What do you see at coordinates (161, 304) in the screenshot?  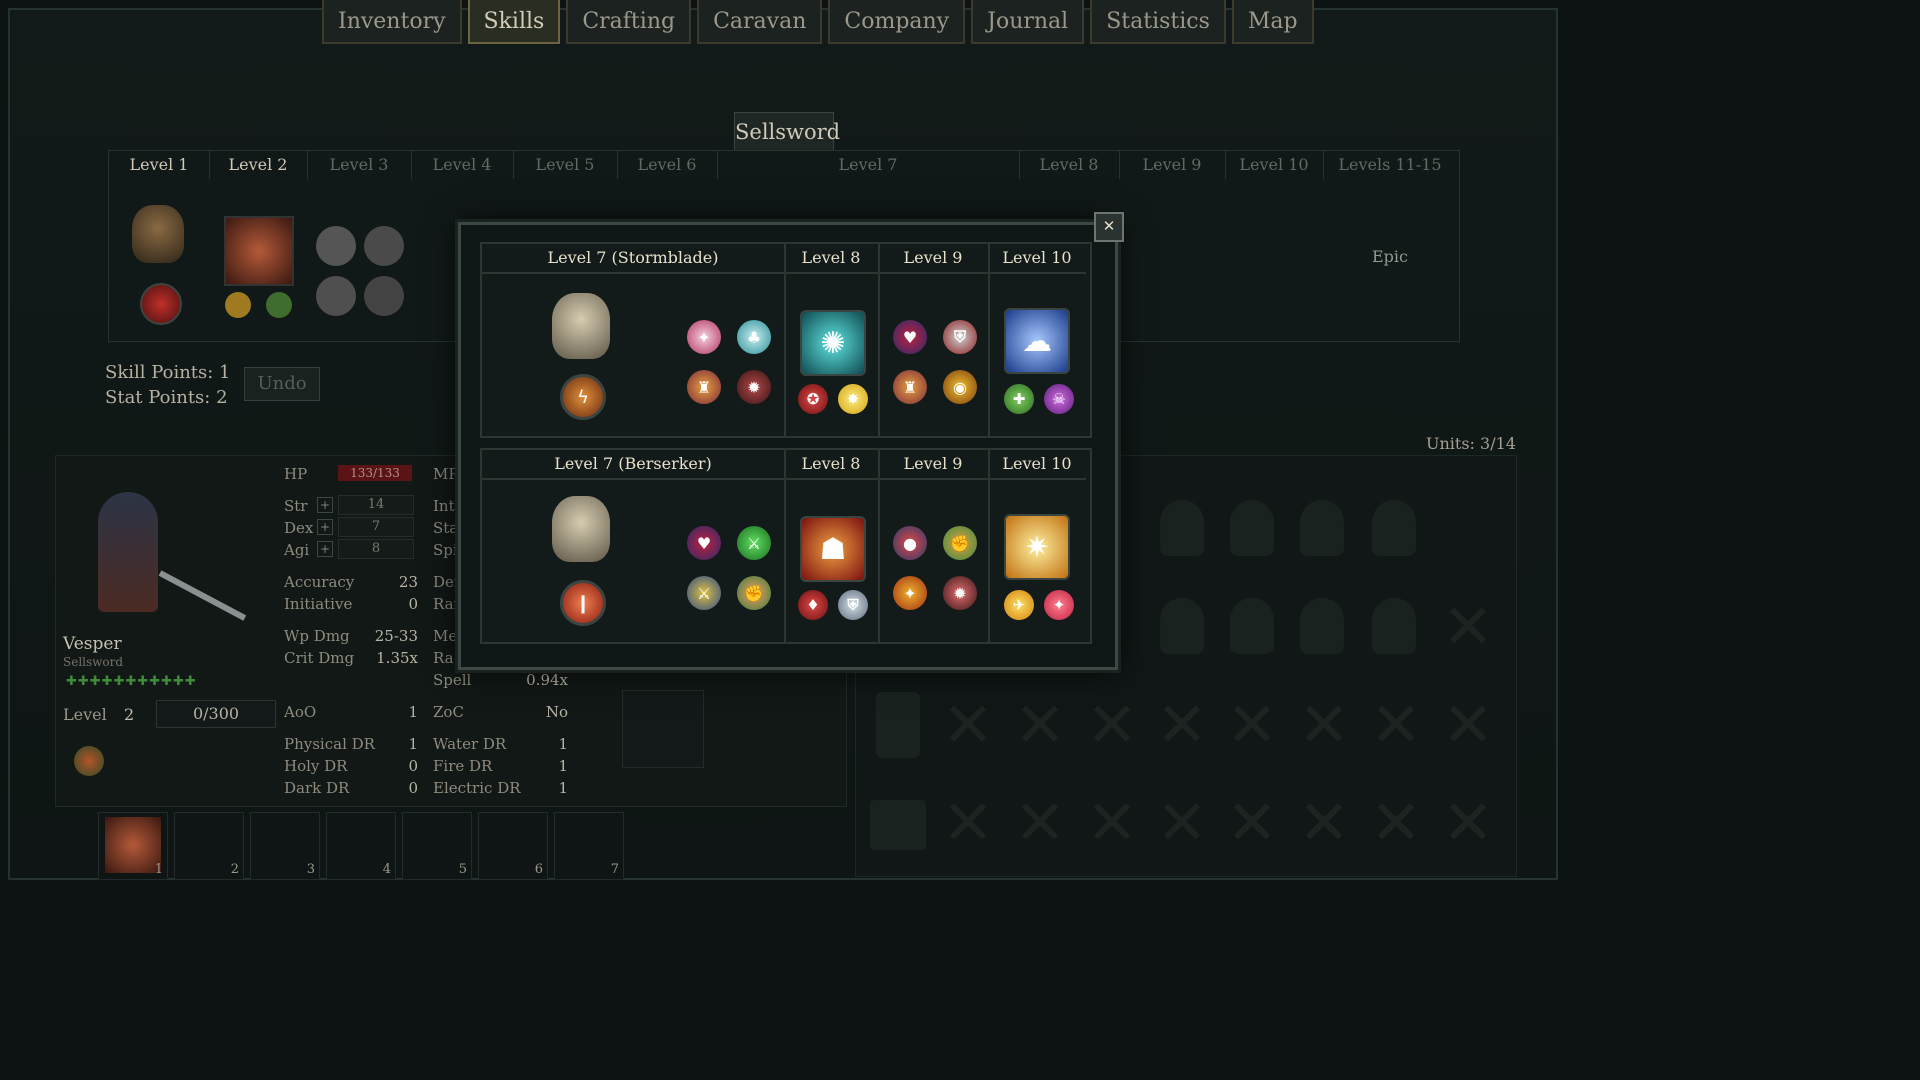 I see `level1-skill-icon` at bounding box center [161, 304].